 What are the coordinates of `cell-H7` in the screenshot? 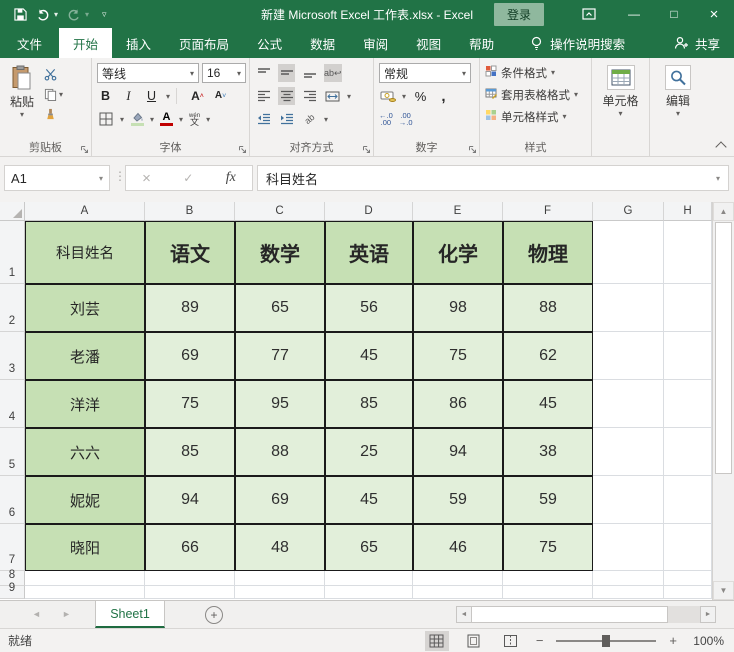 It's located at (688, 547).